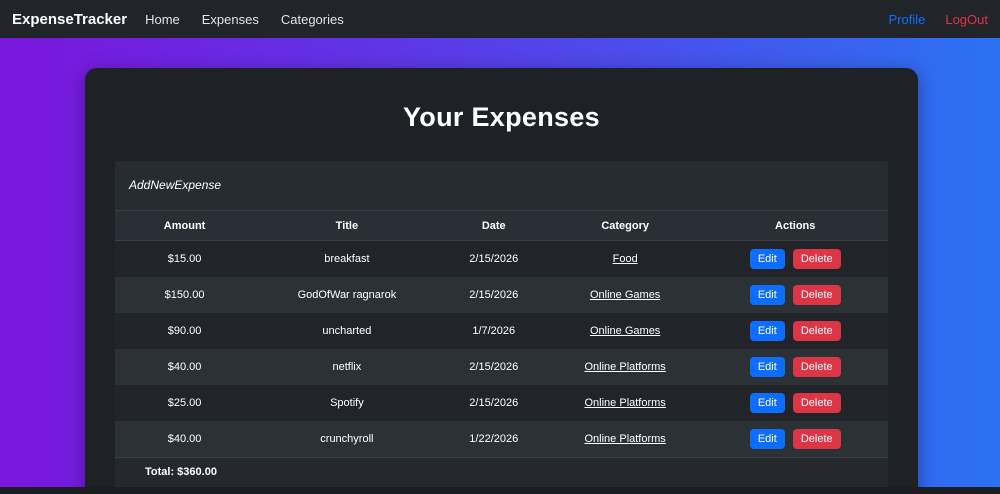 The image size is (1000, 494). I want to click on header-date: Date, so click(493, 225).